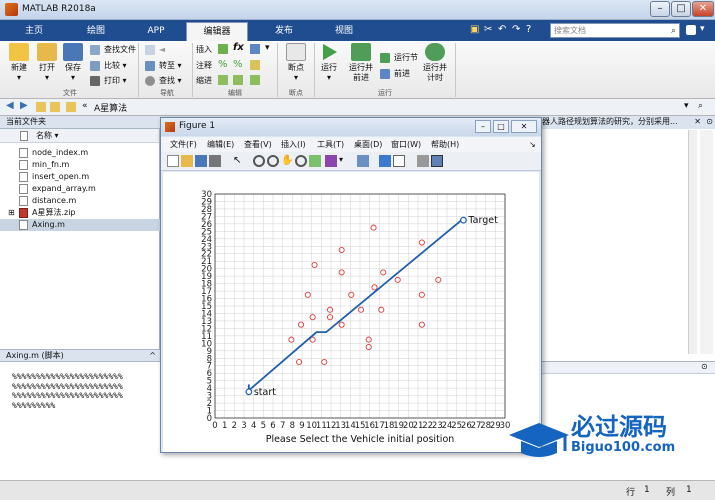 The image size is (715, 500). What do you see at coordinates (73, 63) in the screenshot?
I see `save-button: 保存 ▾` at bounding box center [73, 63].